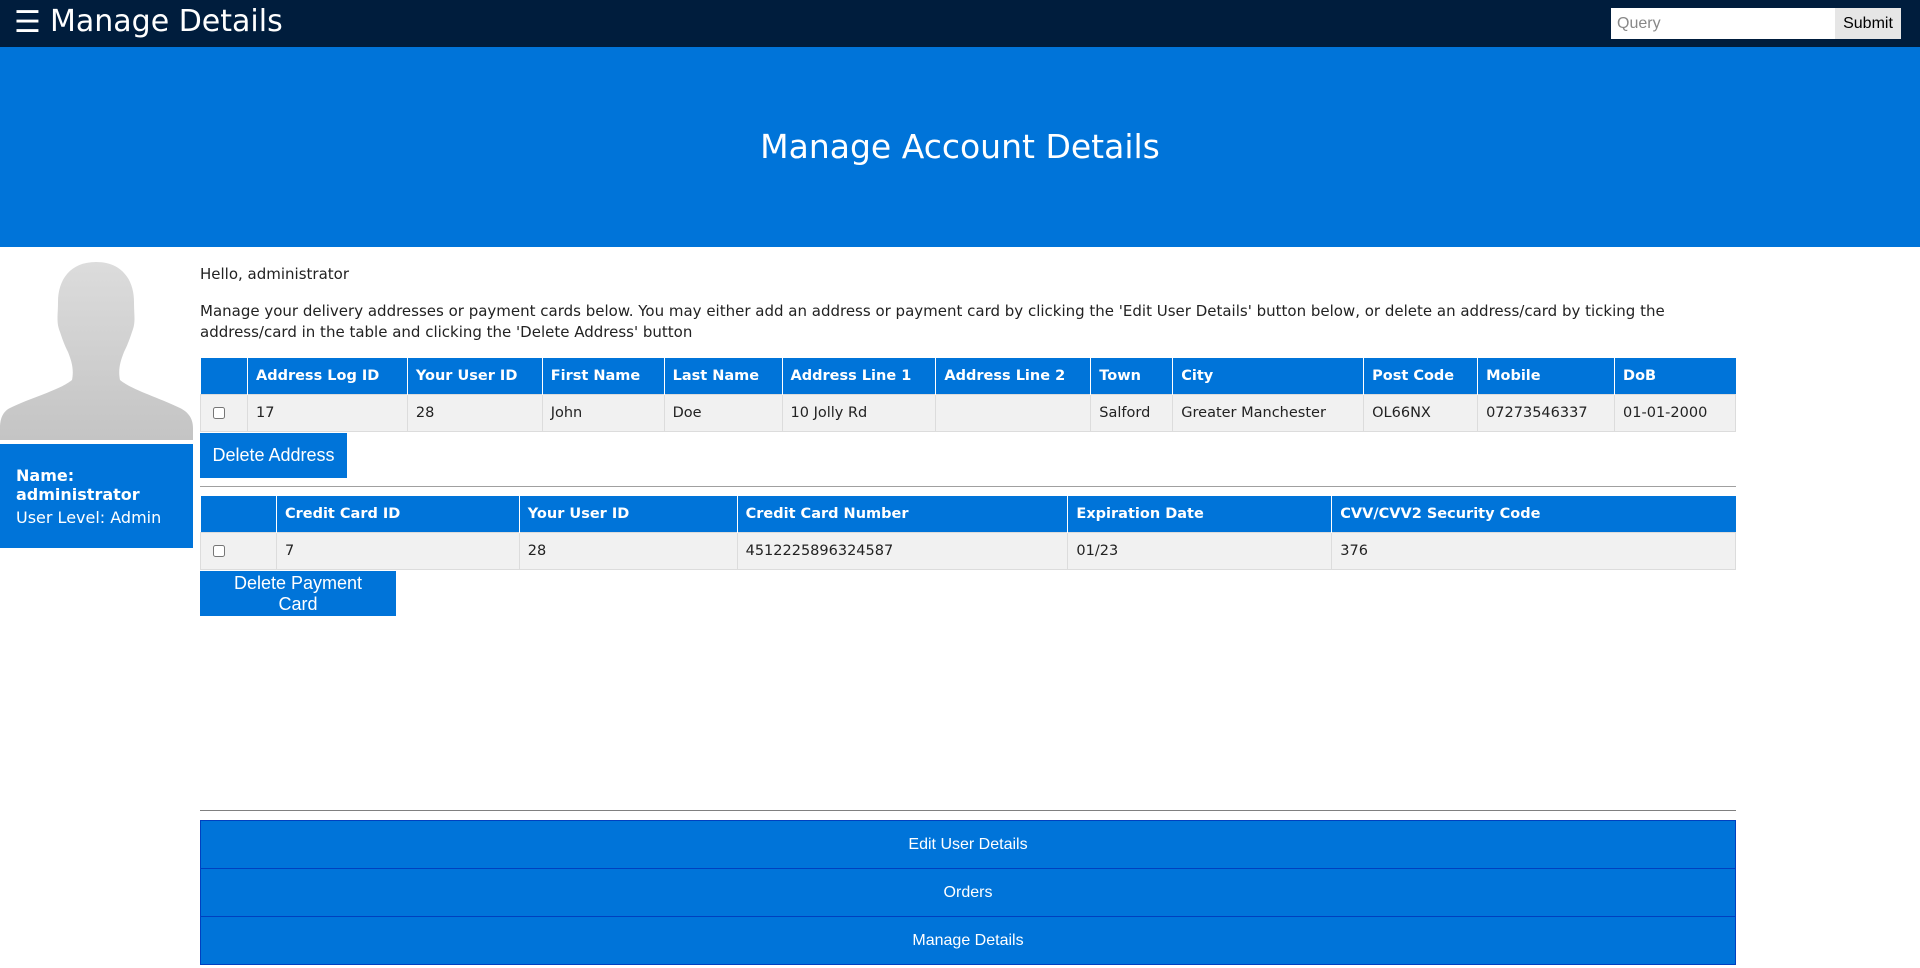 The width and height of the screenshot is (1920, 968). What do you see at coordinates (968, 486) in the screenshot?
I see `section-divider` at bounding box center [968, 486].